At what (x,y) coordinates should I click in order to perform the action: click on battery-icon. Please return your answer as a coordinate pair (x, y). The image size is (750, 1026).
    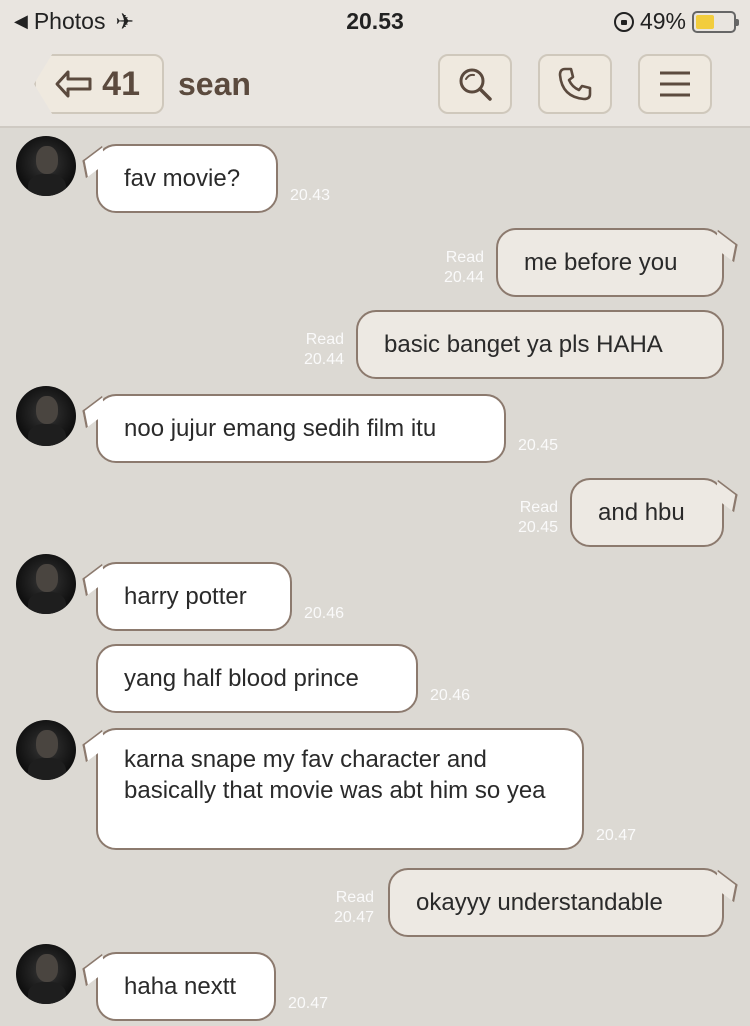
    Looking at the image, I should click on (715, 21).